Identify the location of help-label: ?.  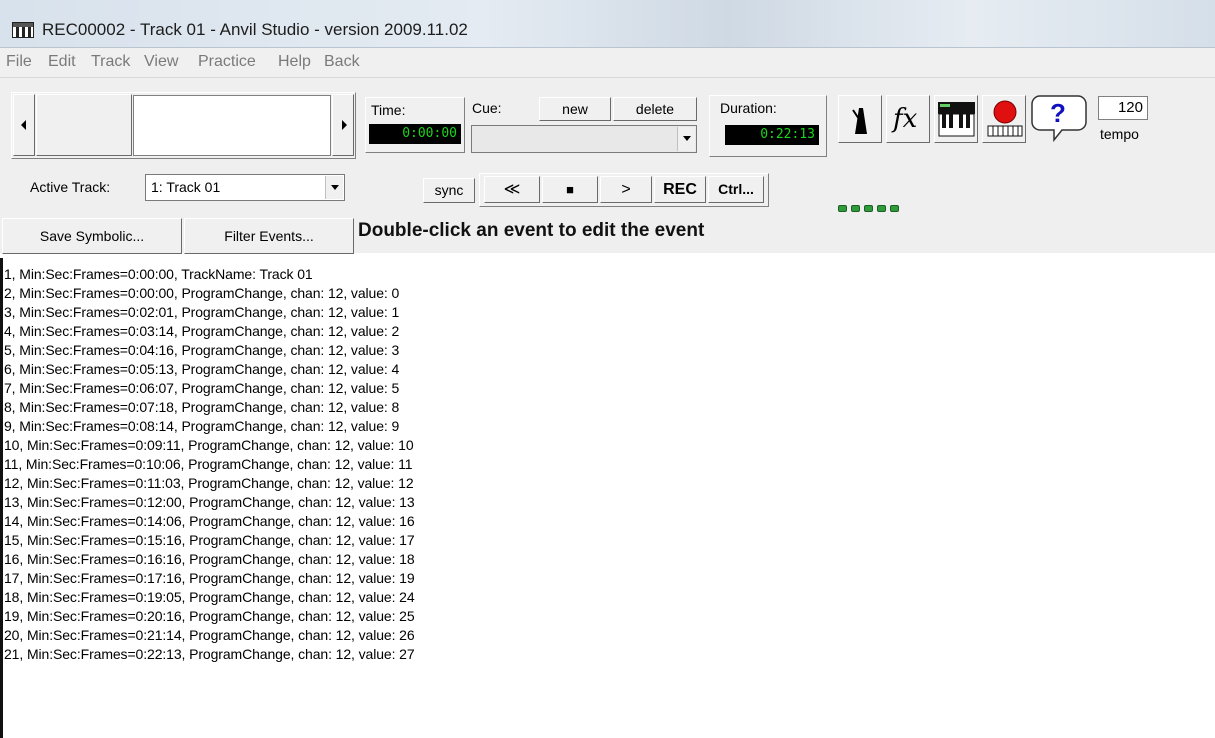
(1058, 113).